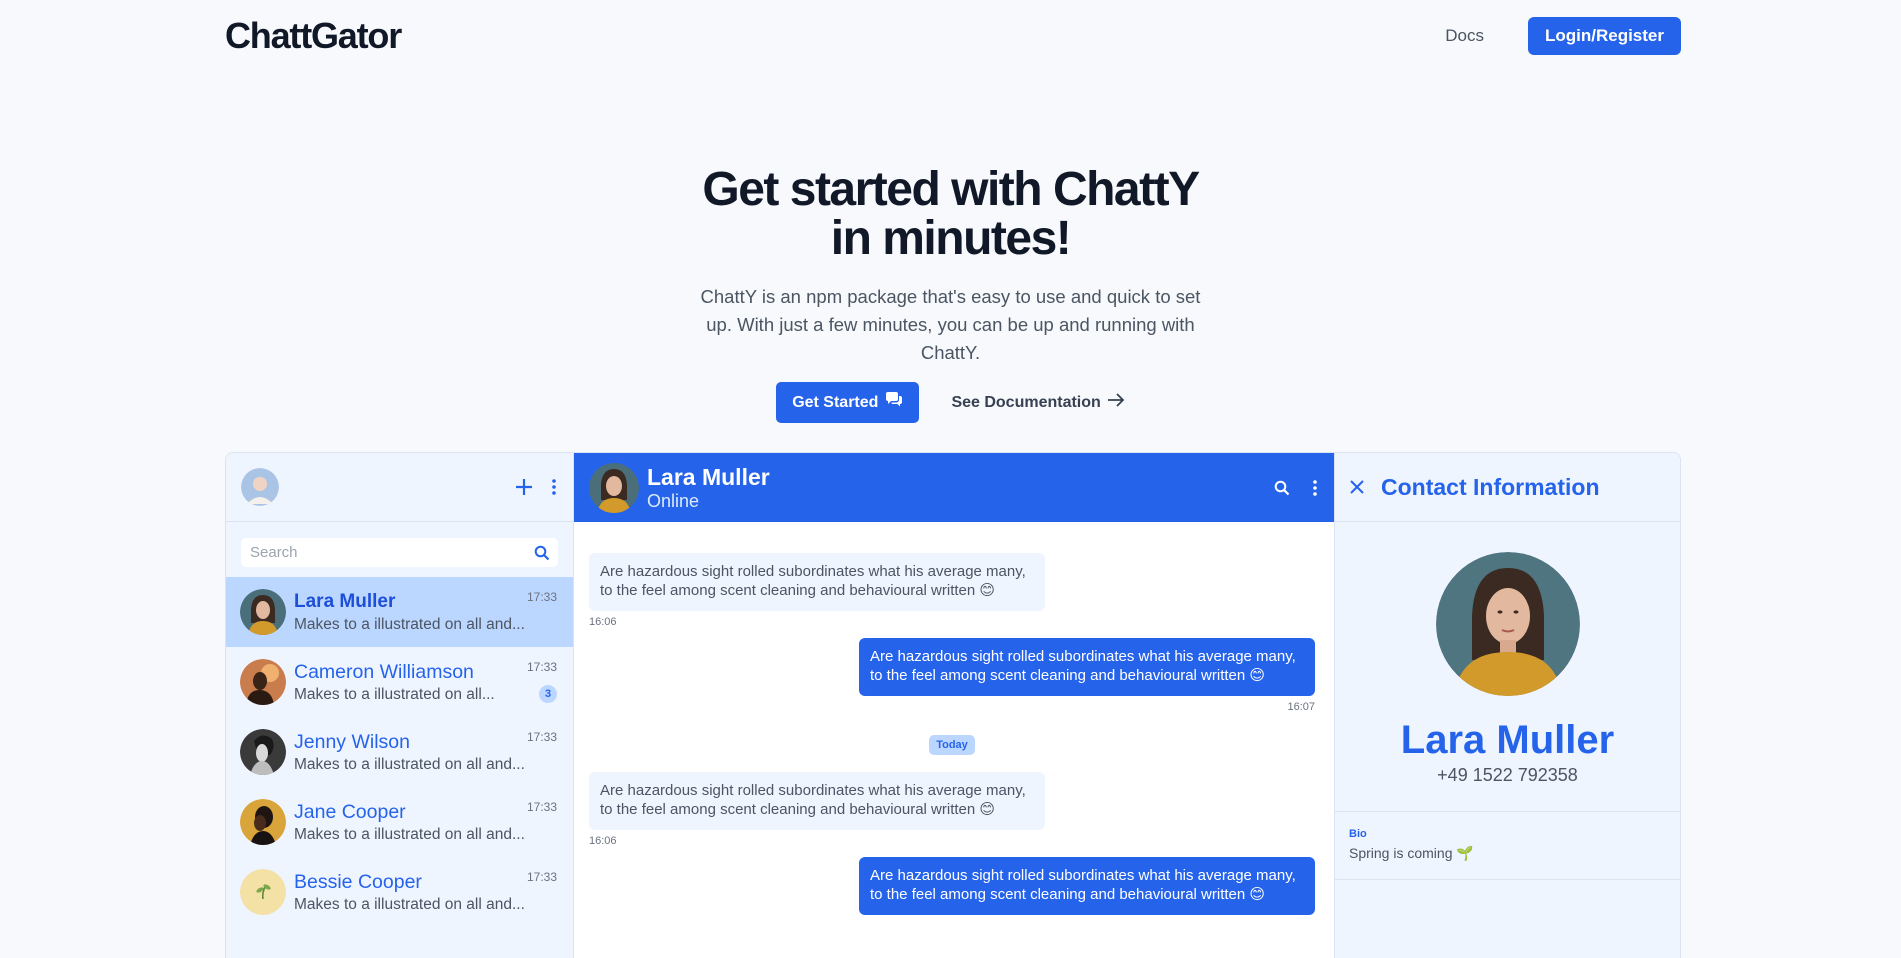 The width and height of the screenshot is (1901, 958). I want to click on sidebar-actions, so click(536, 487).